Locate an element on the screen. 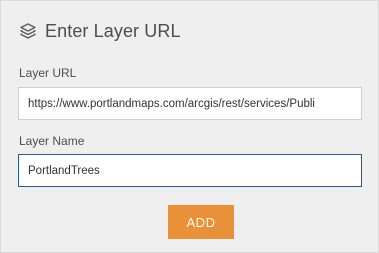 Image resolution: width=379 pixels, height=253 pixels. panel-title: Enter Layer URL is located at coordinates (113, 30).